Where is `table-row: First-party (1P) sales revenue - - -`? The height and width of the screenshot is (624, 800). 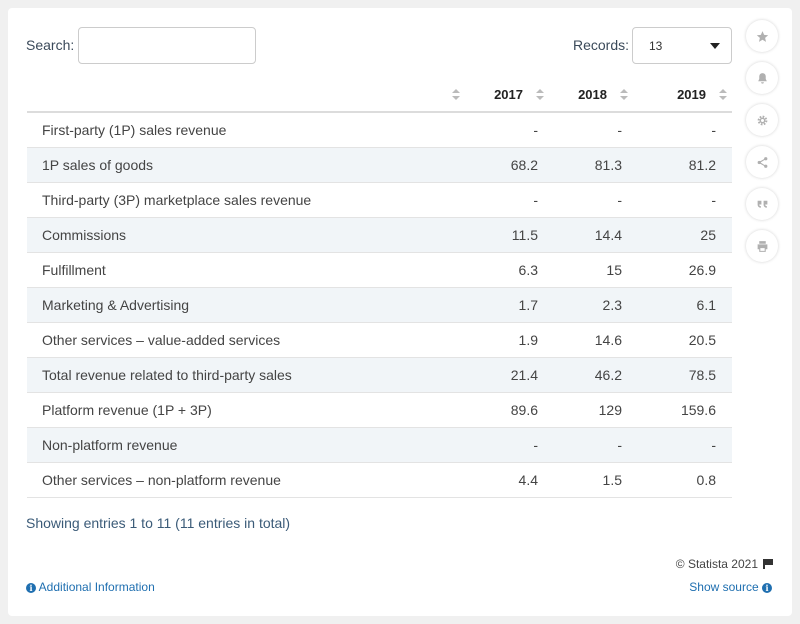
table-row: First-party (1P) sales revenue - - - is located at coordinates (379, 130).